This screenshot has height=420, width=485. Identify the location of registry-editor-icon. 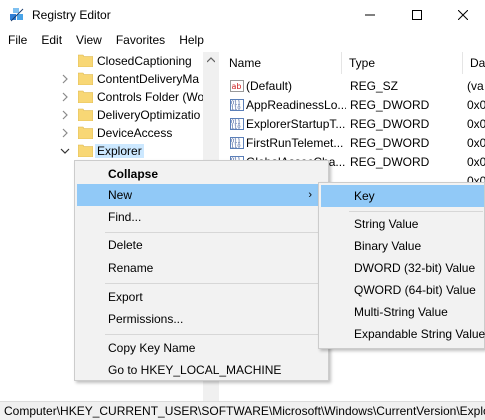
(17, 15).